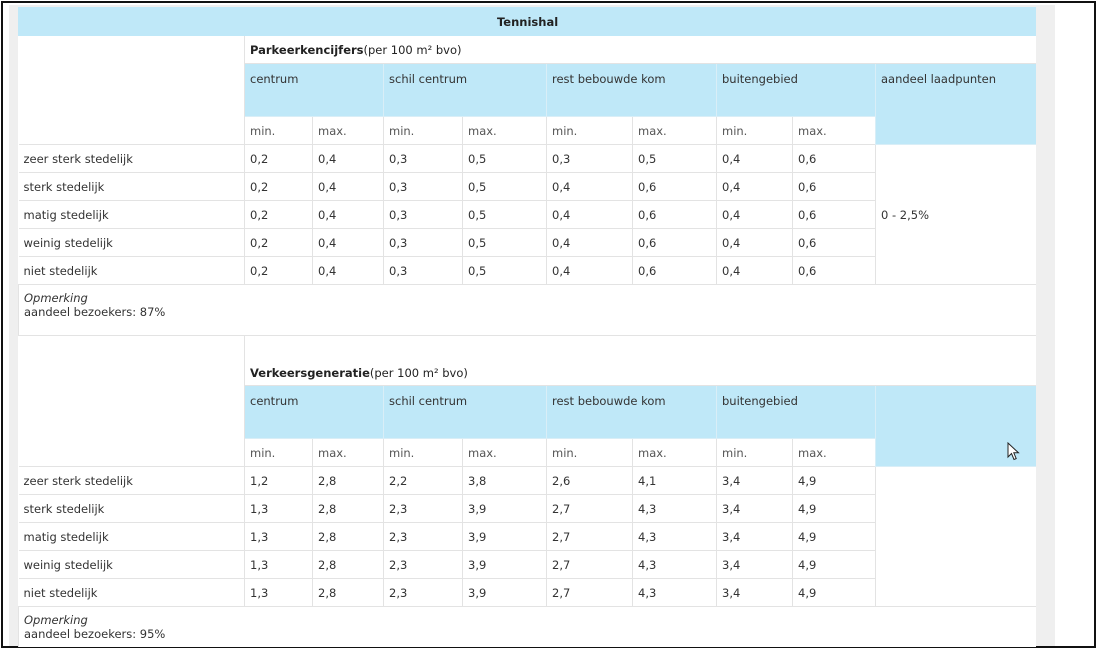  I want to click on note-row: Opmerking aandeel bezoekers: 87%, so click(527, 310).